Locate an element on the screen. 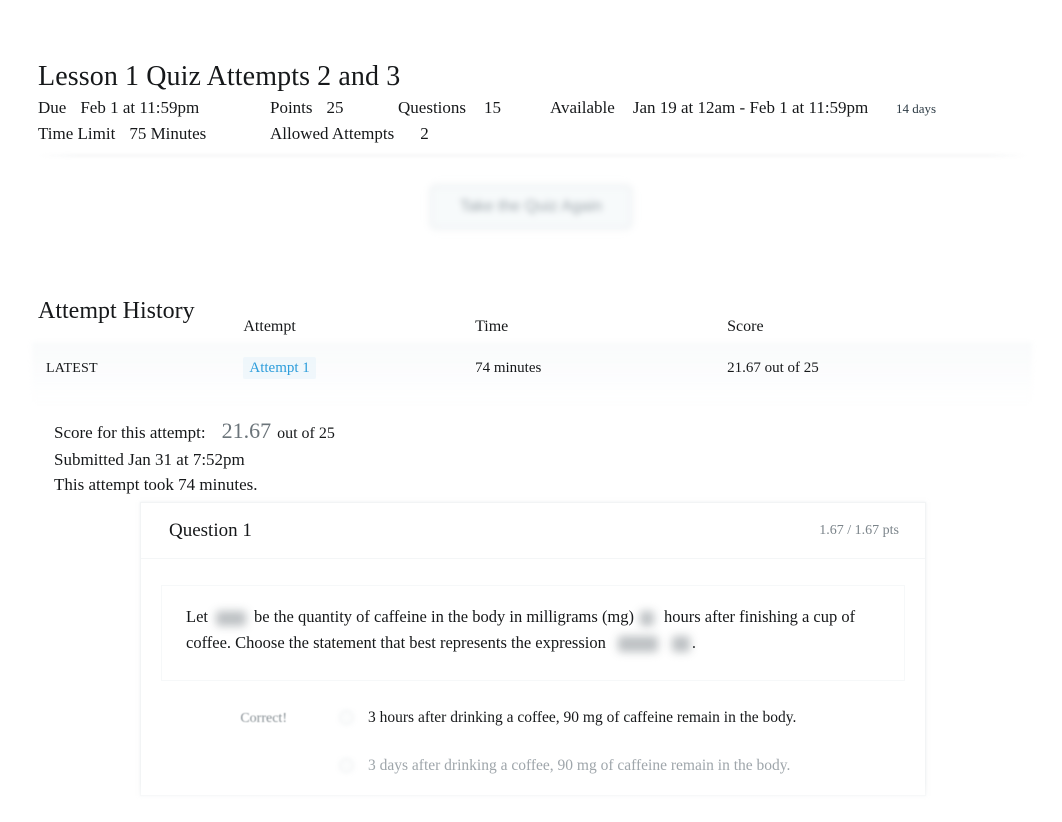 The height and width of the screenshot is (822, 1062). quiz-header-row-2: Time Limit 75 Minutes Allowed Attempts 2 is located at coordinates (533, 137).